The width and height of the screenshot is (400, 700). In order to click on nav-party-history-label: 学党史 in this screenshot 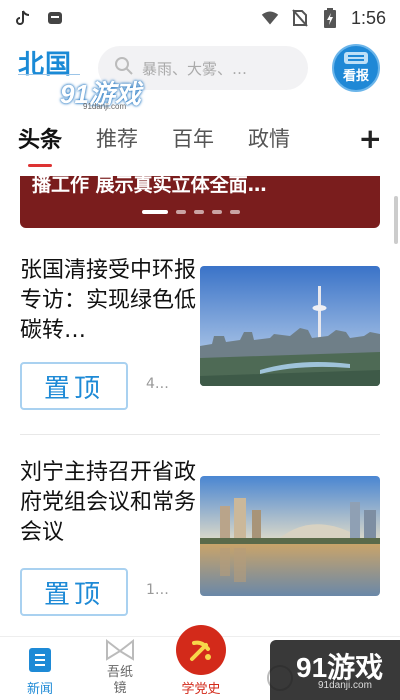, I will do `click(201, 689)`.